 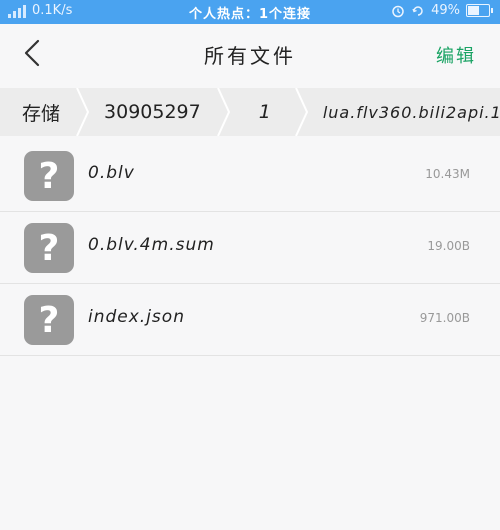 I want to click on status-bar: 0.1K/s 个人热点：1个连接 49%, so click(x=250, y=12).